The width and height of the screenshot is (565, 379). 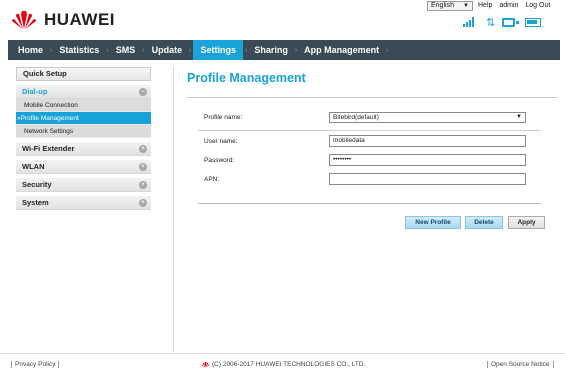 I want to click on sidebar-group-label: Security, so click(x=37, y=184).